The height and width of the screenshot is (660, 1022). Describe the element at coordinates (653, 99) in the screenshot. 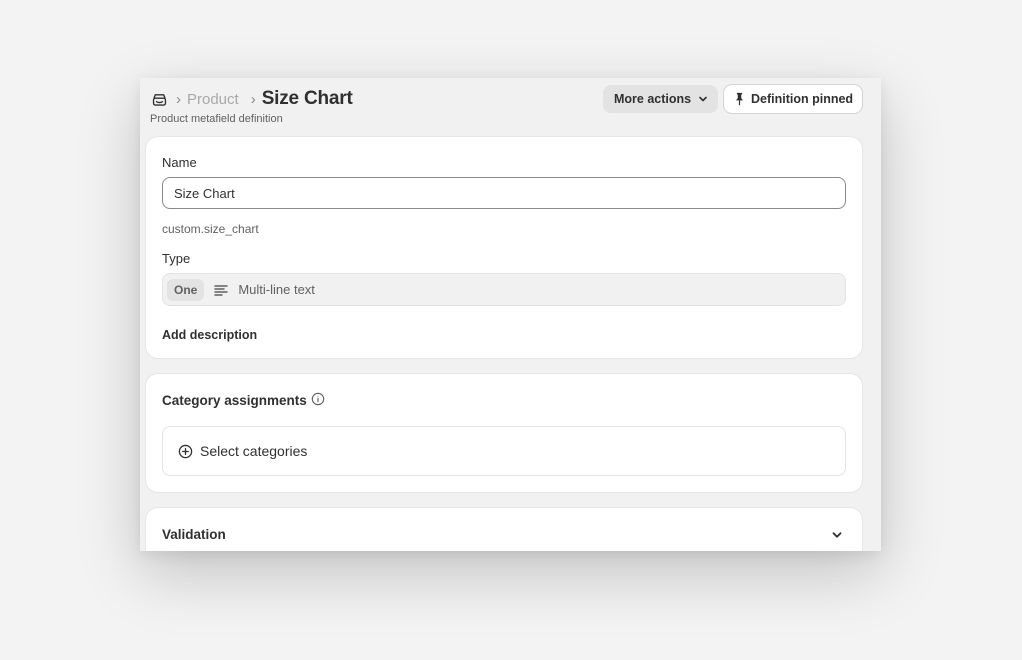

I see `more-actions-label: More actions` at that location.